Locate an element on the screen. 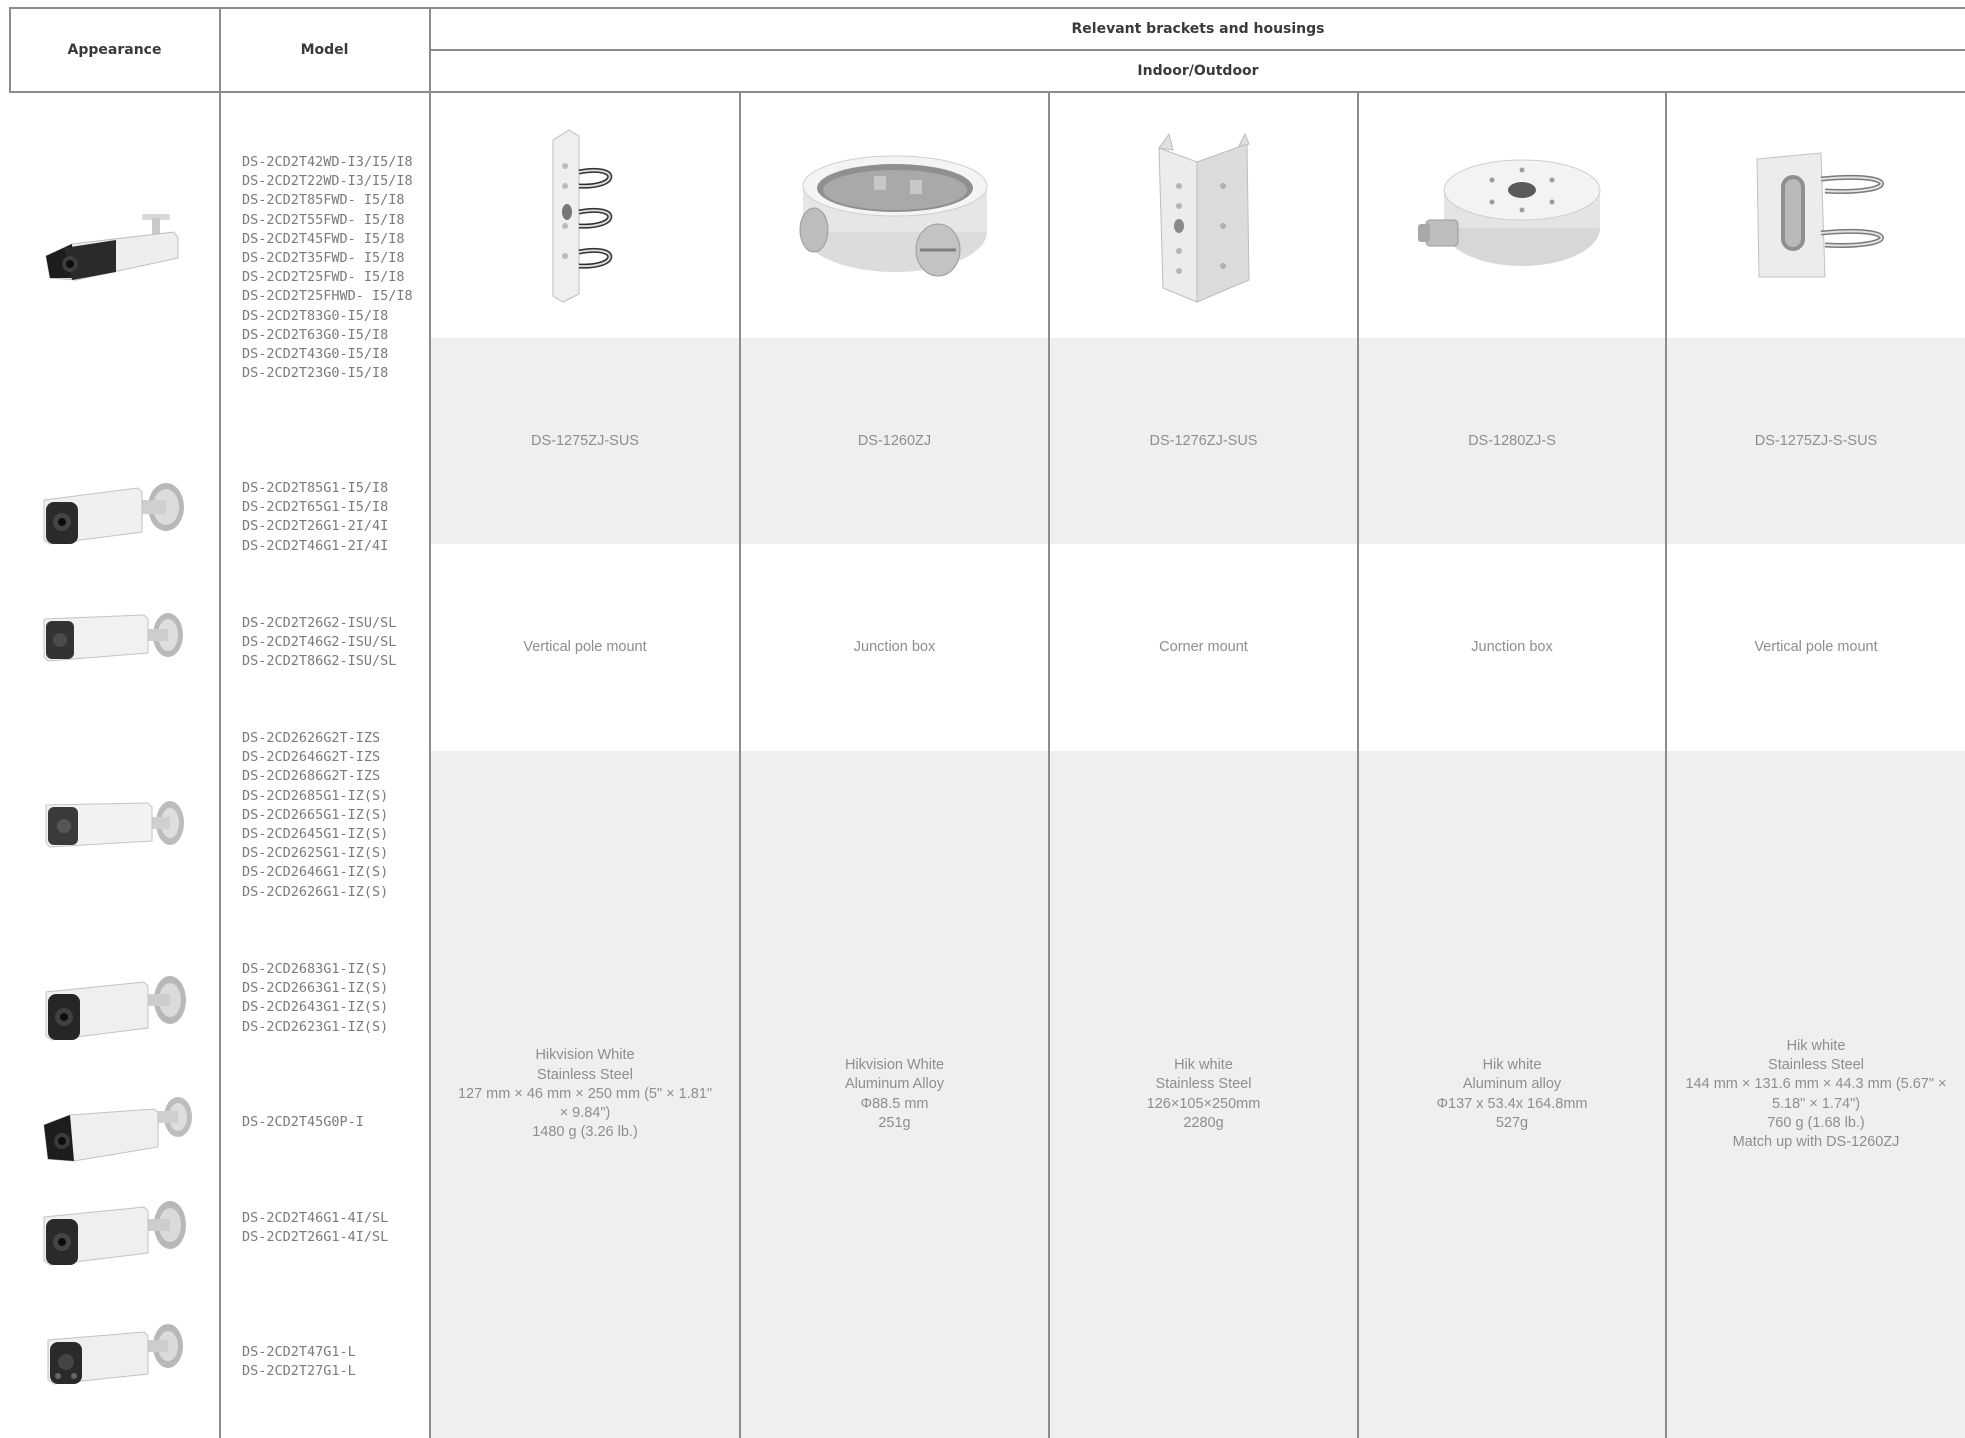 The image size is (1965, 1438). model-number: DS-2CD2T42WD-I3/I5/I8 is located at coordinates (327, 162).